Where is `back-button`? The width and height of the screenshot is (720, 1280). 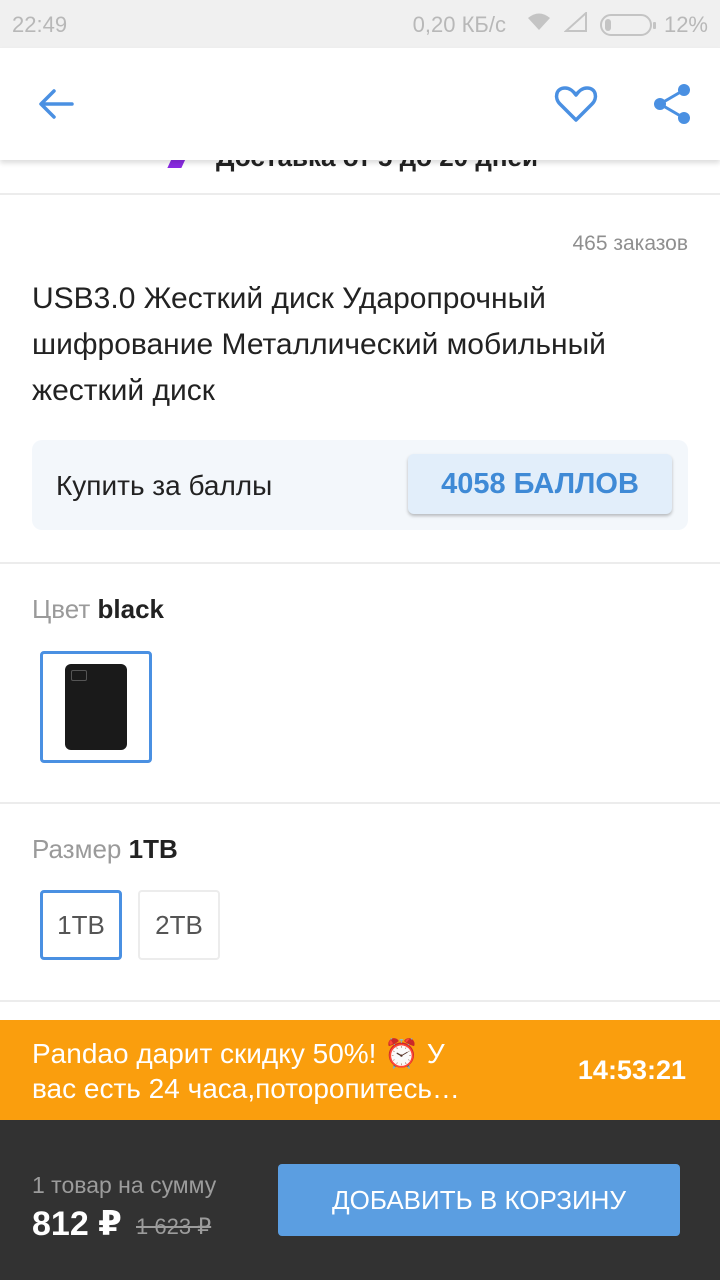
back-button is located at coordinates (56, 104).